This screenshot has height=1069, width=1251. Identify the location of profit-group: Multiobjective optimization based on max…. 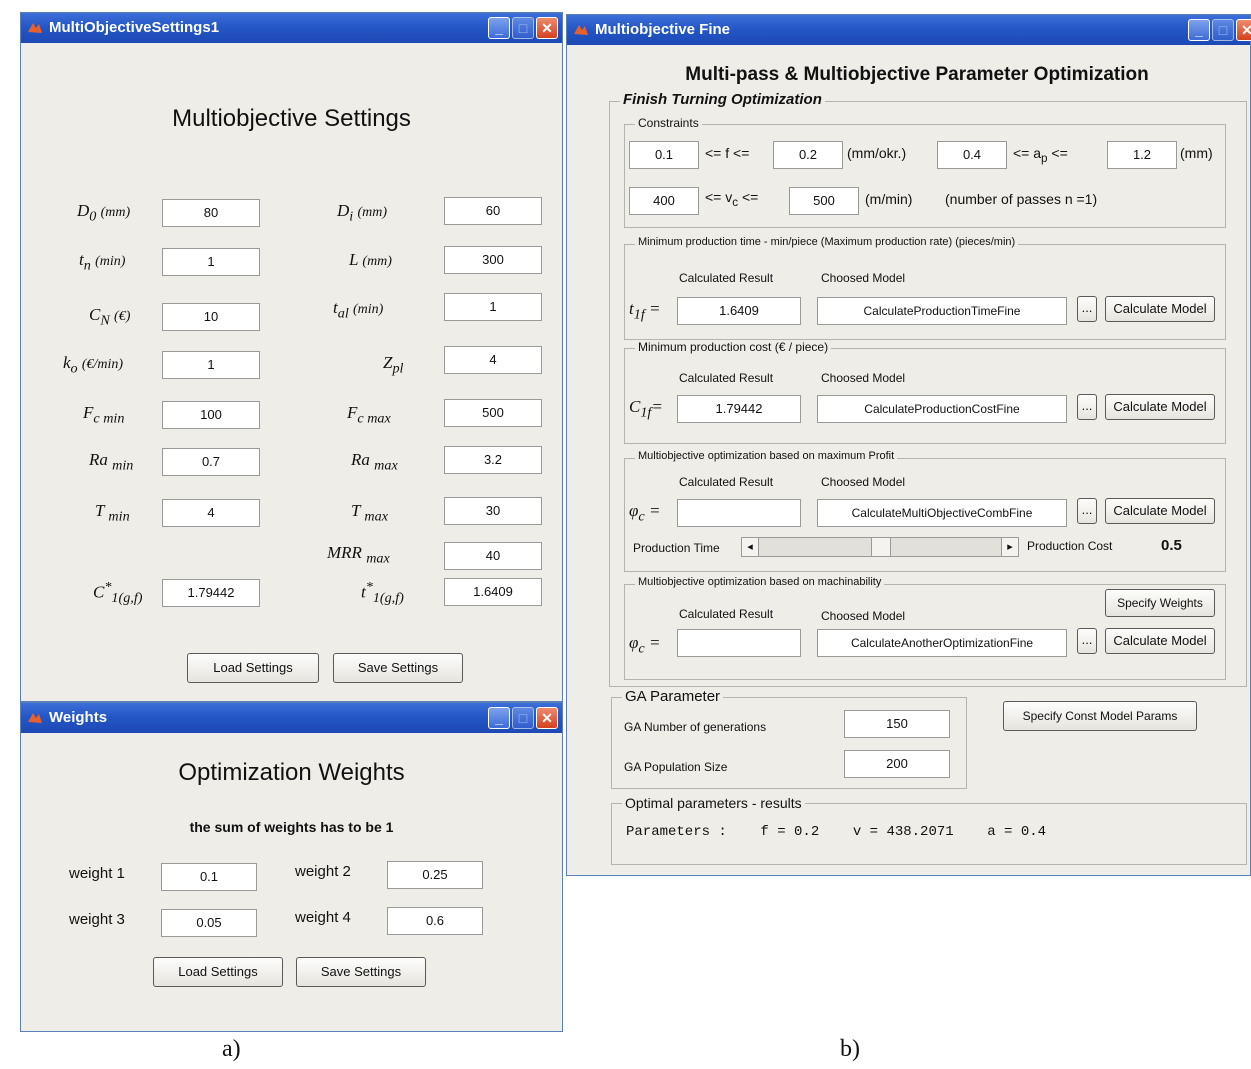
(925, 511).